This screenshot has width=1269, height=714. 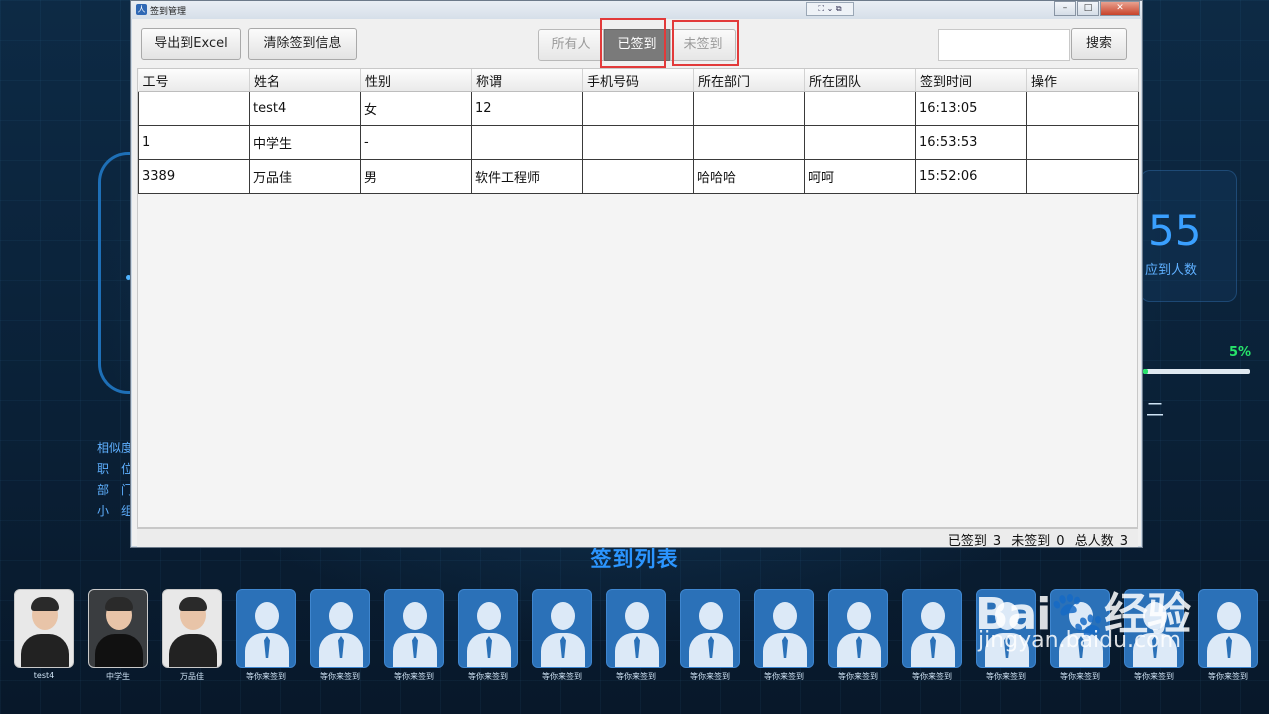 I want to click on table-row: test4 女 12 16:13:05, so click(x=638, y=108).